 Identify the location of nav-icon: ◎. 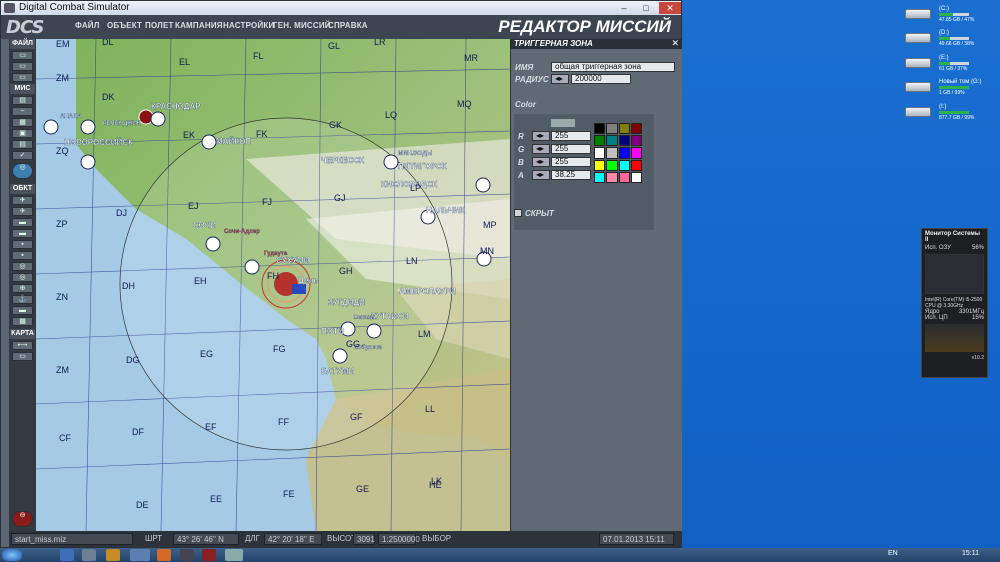
(22, 277).